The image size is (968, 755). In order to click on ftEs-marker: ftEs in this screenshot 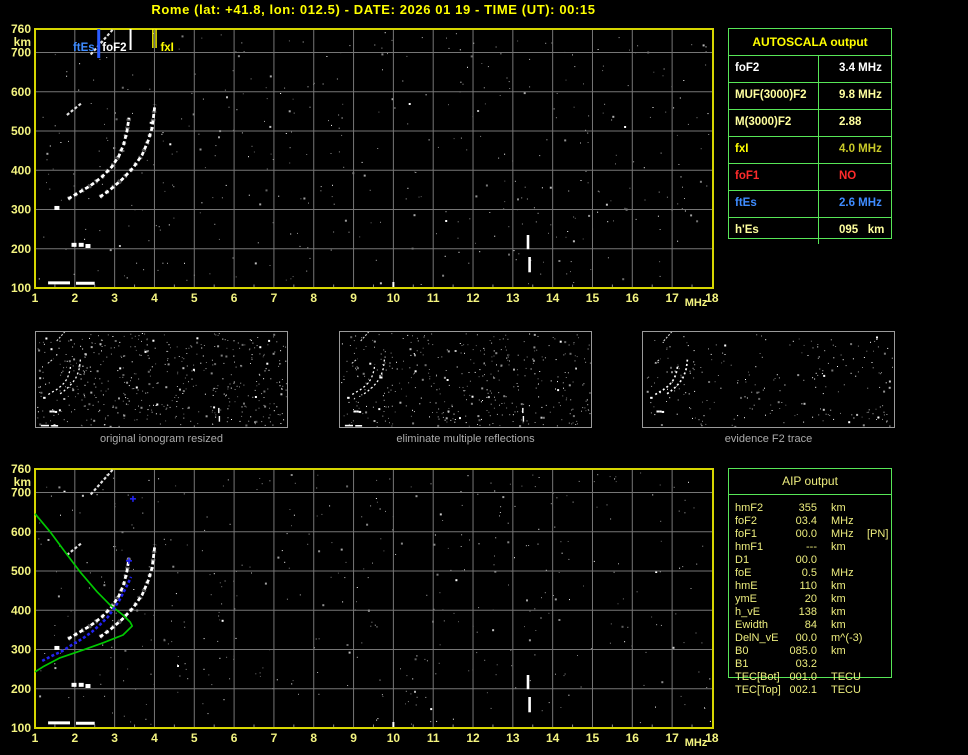, I will do `click(87, 43)`.